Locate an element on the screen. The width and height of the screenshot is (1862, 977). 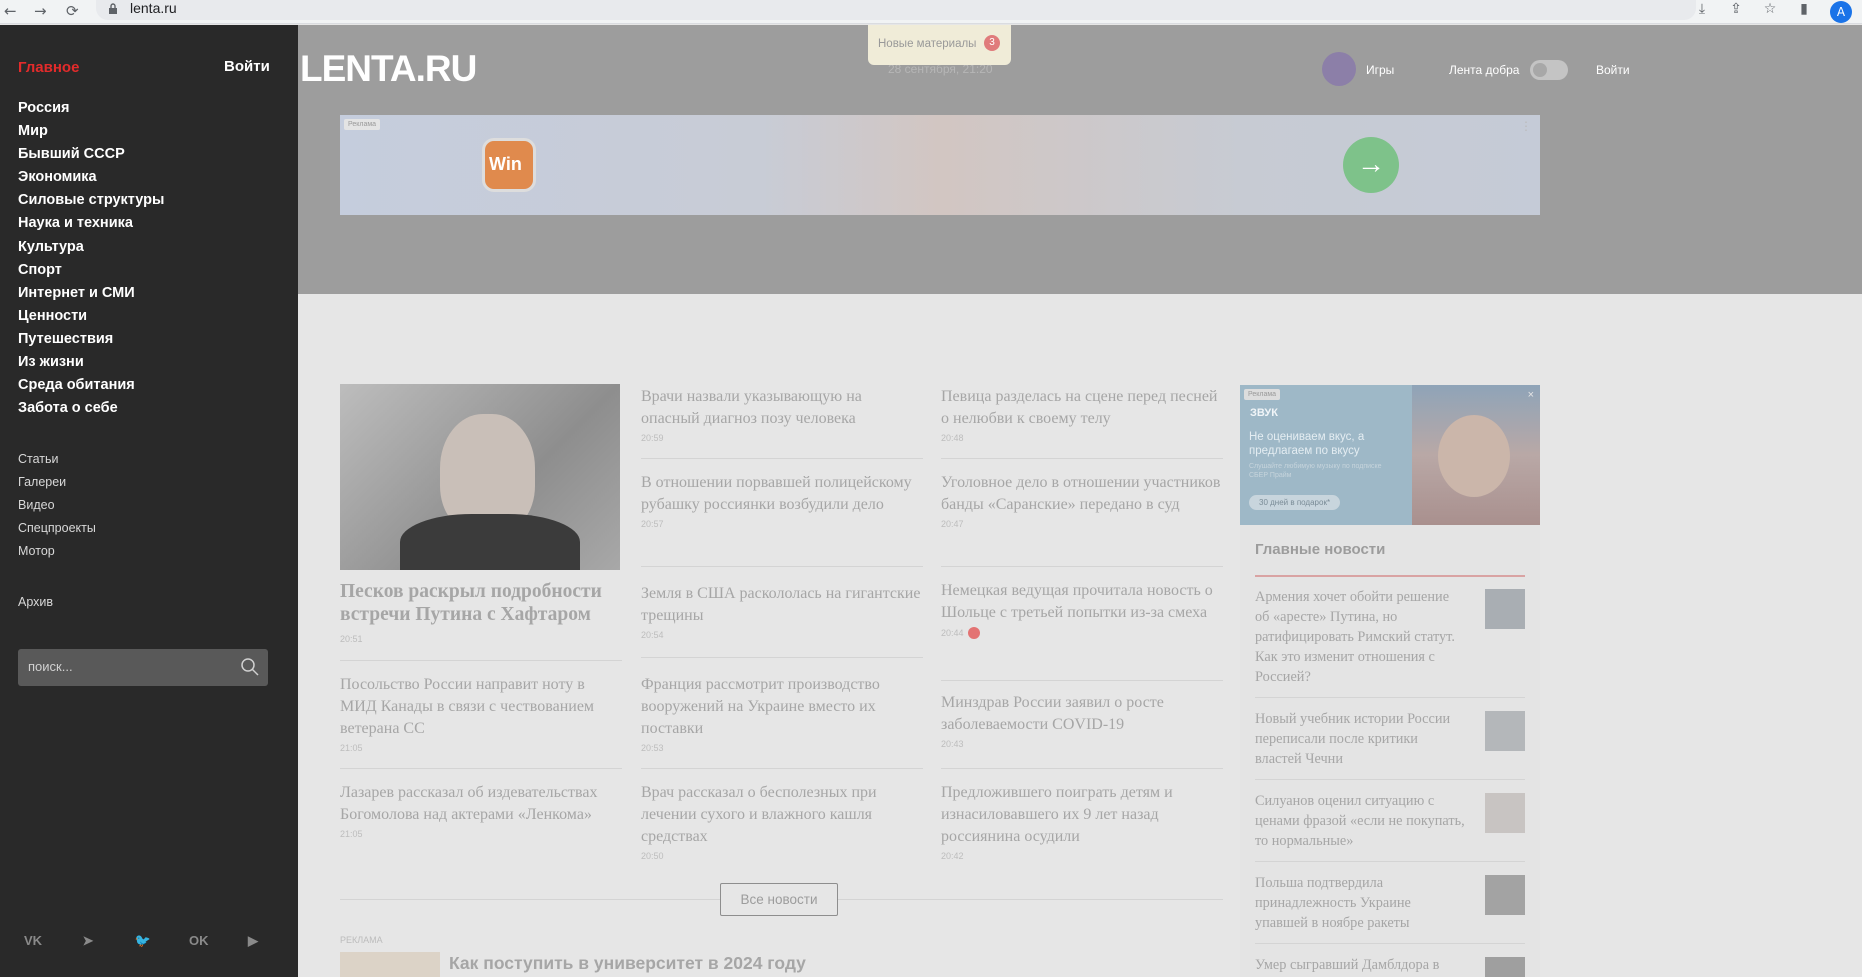
share-icon: ⇪ is located at coordinates (1736, 9).